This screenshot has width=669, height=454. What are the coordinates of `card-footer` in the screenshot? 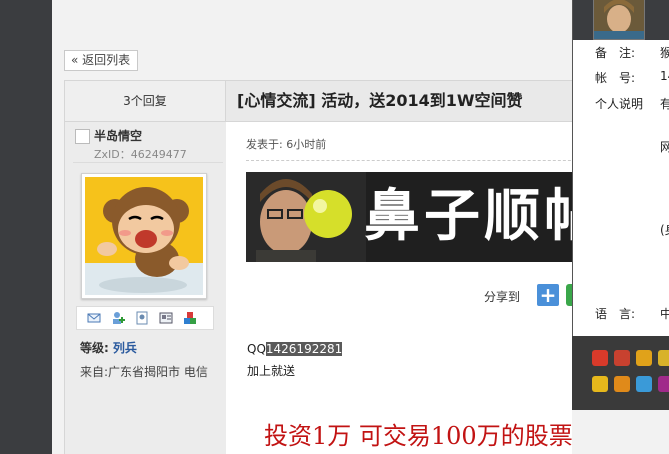 It's located at (620, 432).